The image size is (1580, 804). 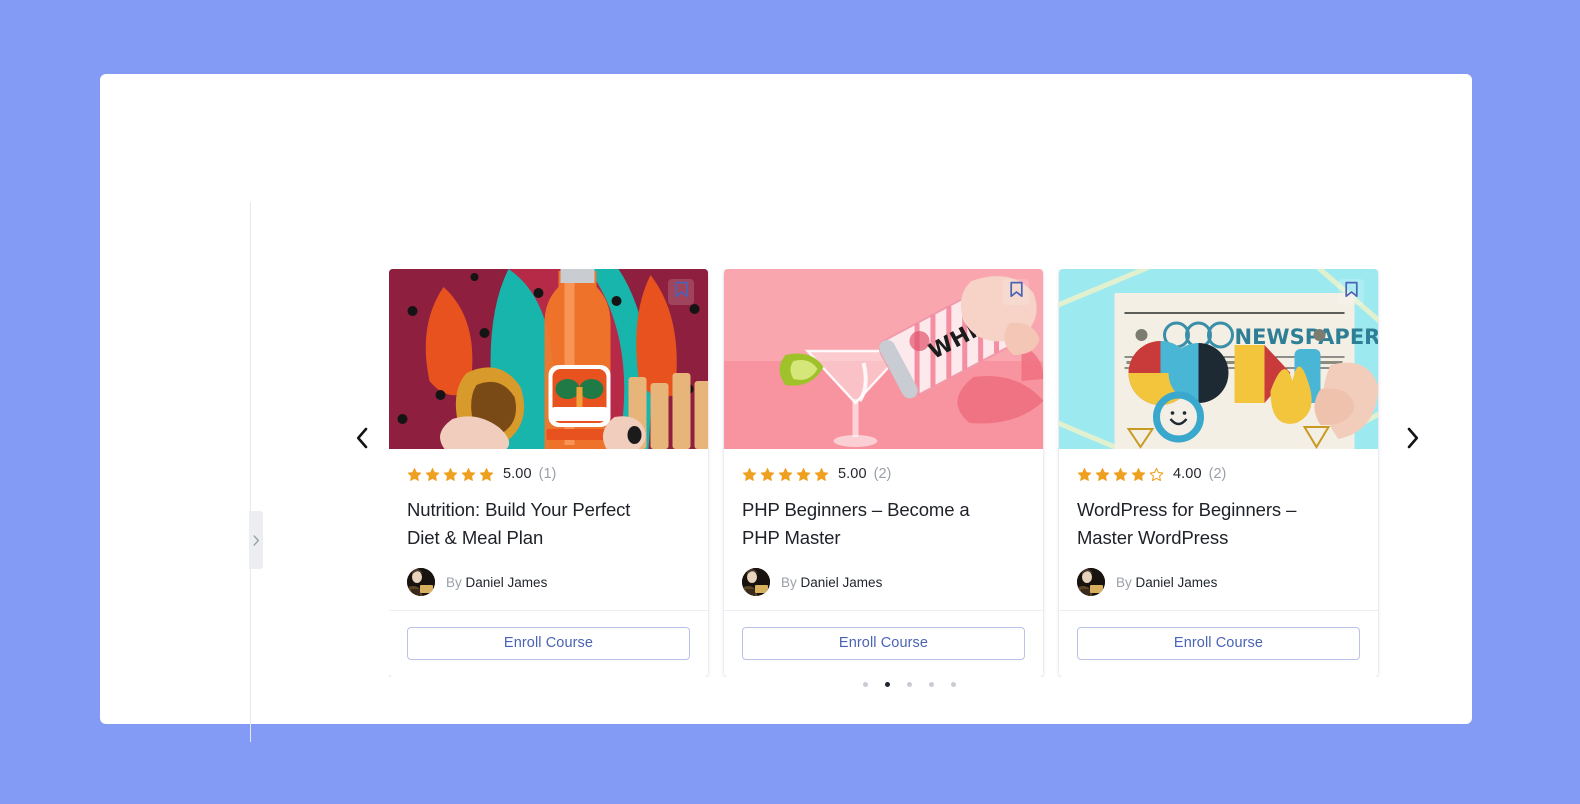 I want to click on rating-value: 4.00, so click(x=1187, y=474).